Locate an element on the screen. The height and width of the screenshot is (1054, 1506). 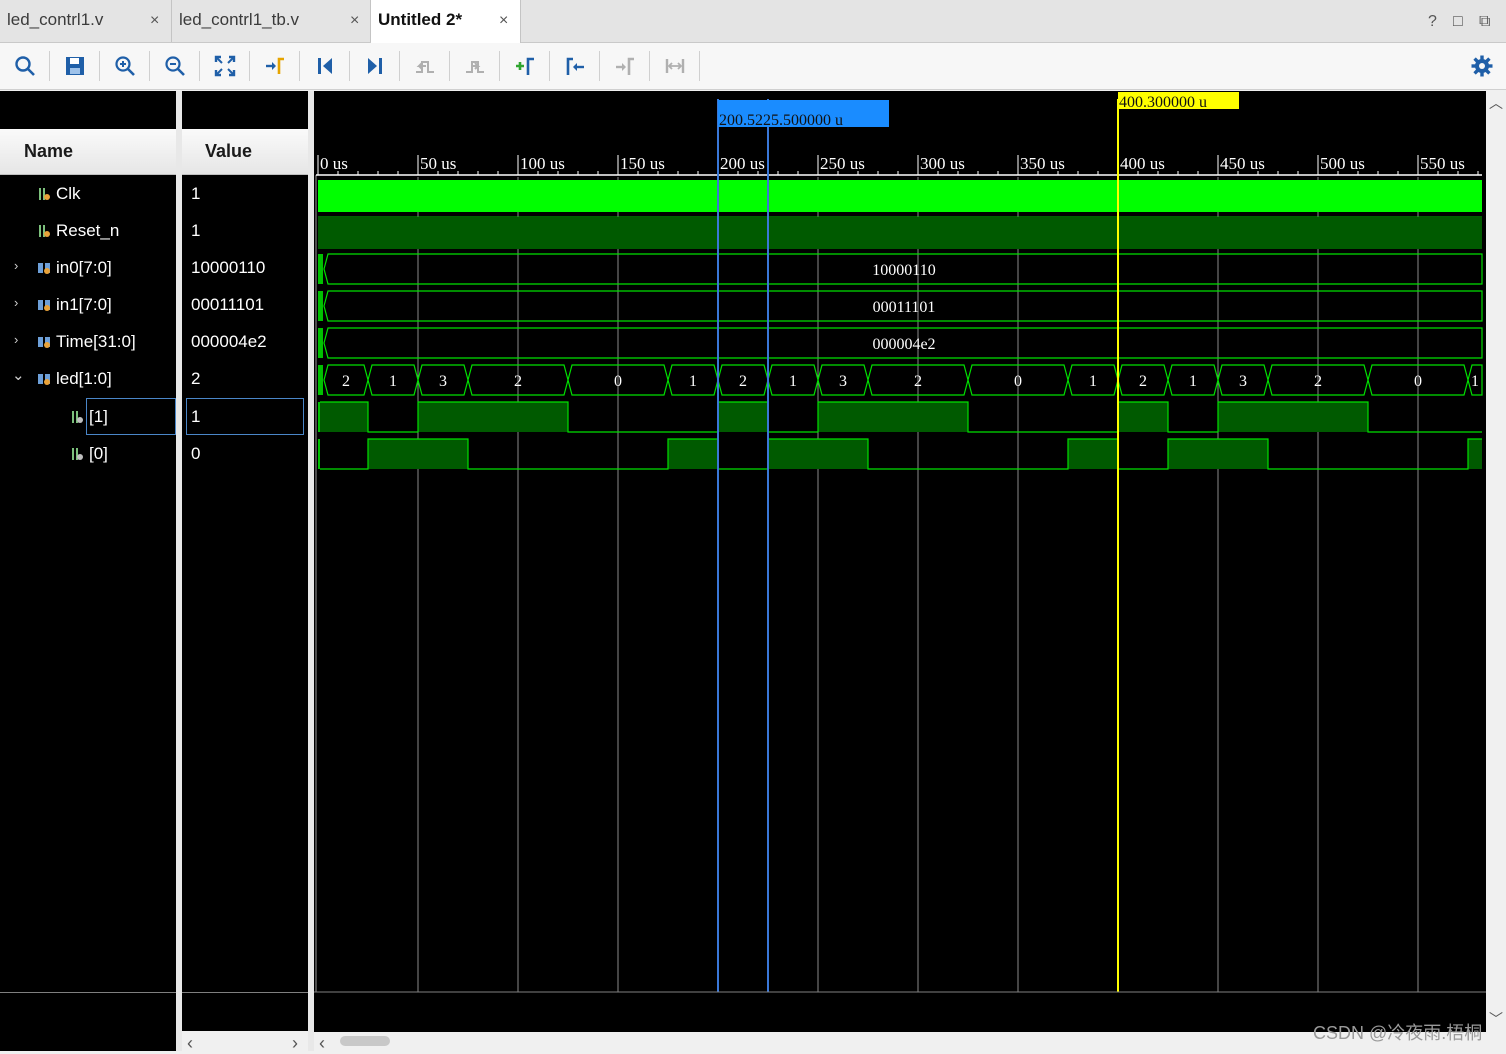
tab-led-contrl1-tb-v: led_contrl1_tb.v × is located at coordinates (271, 21).